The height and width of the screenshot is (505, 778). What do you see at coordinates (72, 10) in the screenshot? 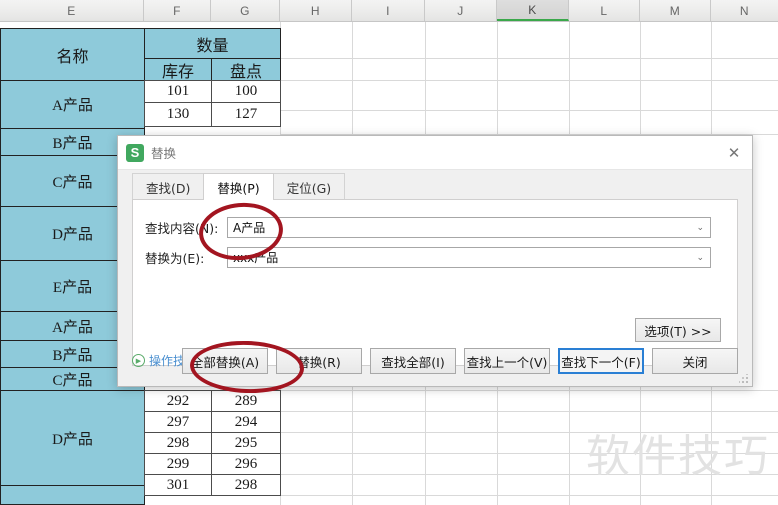
I see `column-header-E: E` at bounding box center [72, 10].